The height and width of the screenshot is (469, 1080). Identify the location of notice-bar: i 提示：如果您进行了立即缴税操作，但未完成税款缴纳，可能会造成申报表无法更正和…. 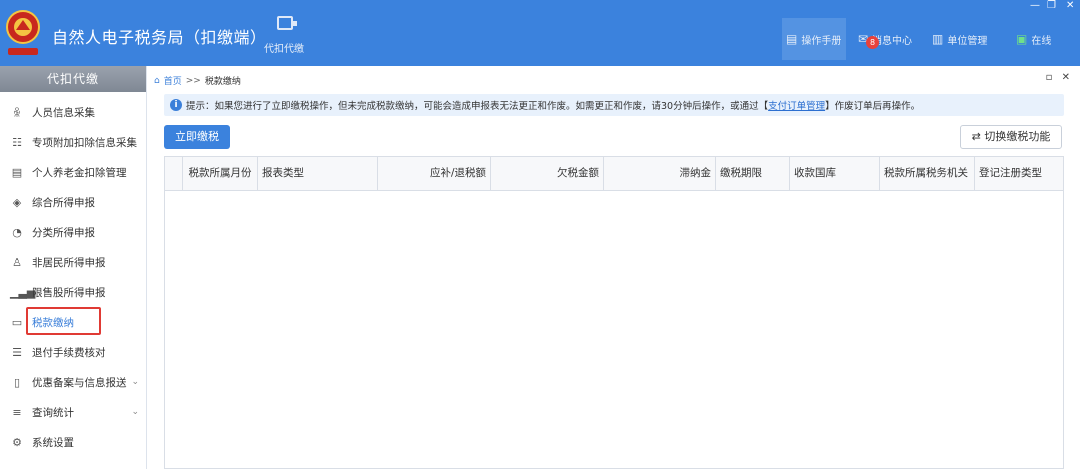
(614, 105).